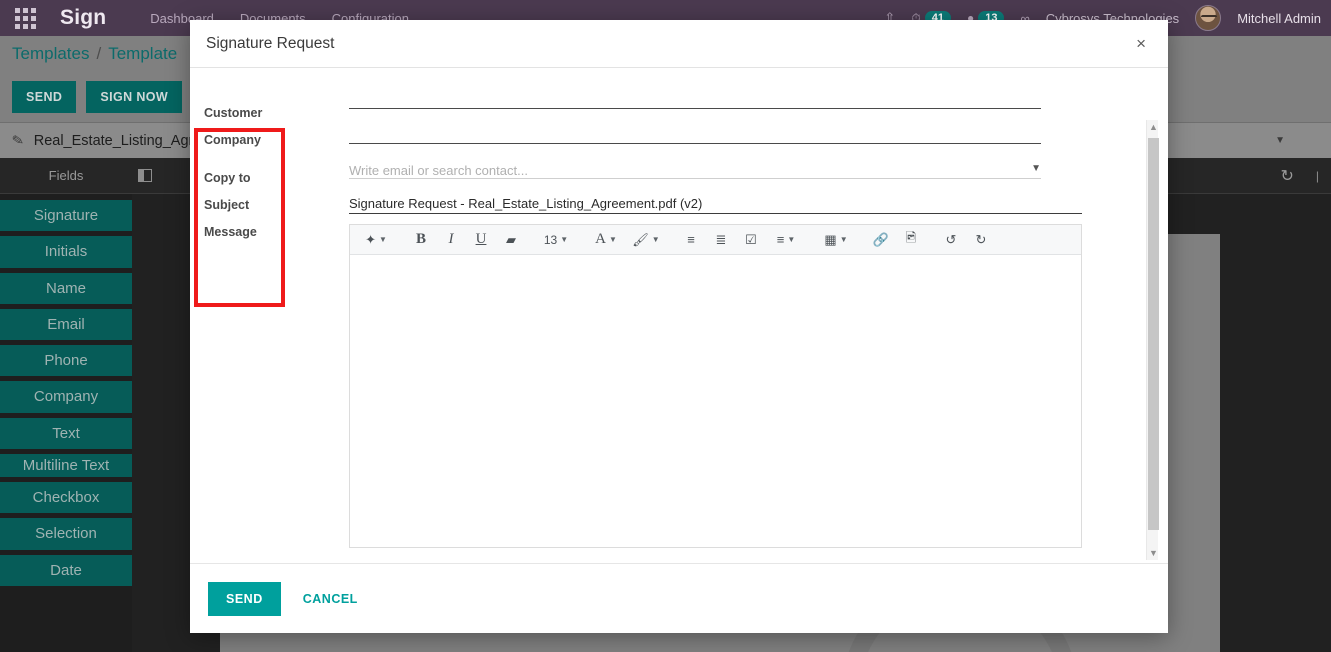  What do you see at coordinates (66, 465) in the screenshot?
I see `field-multiline-text: Multiline Text` at bounding box center [66, 465].